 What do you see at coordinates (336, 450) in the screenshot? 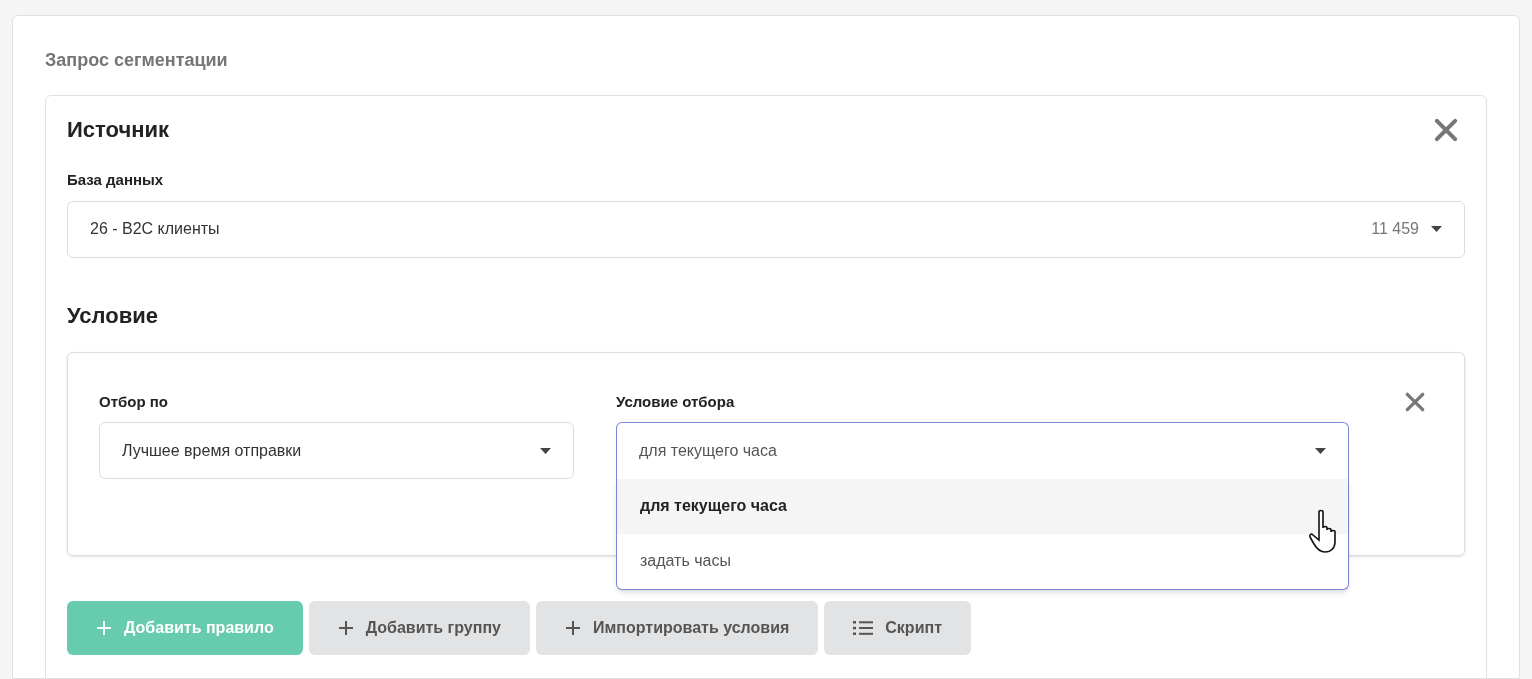
I see `filter-select: Лучшее время отправки` at bounding box center [336, 450].